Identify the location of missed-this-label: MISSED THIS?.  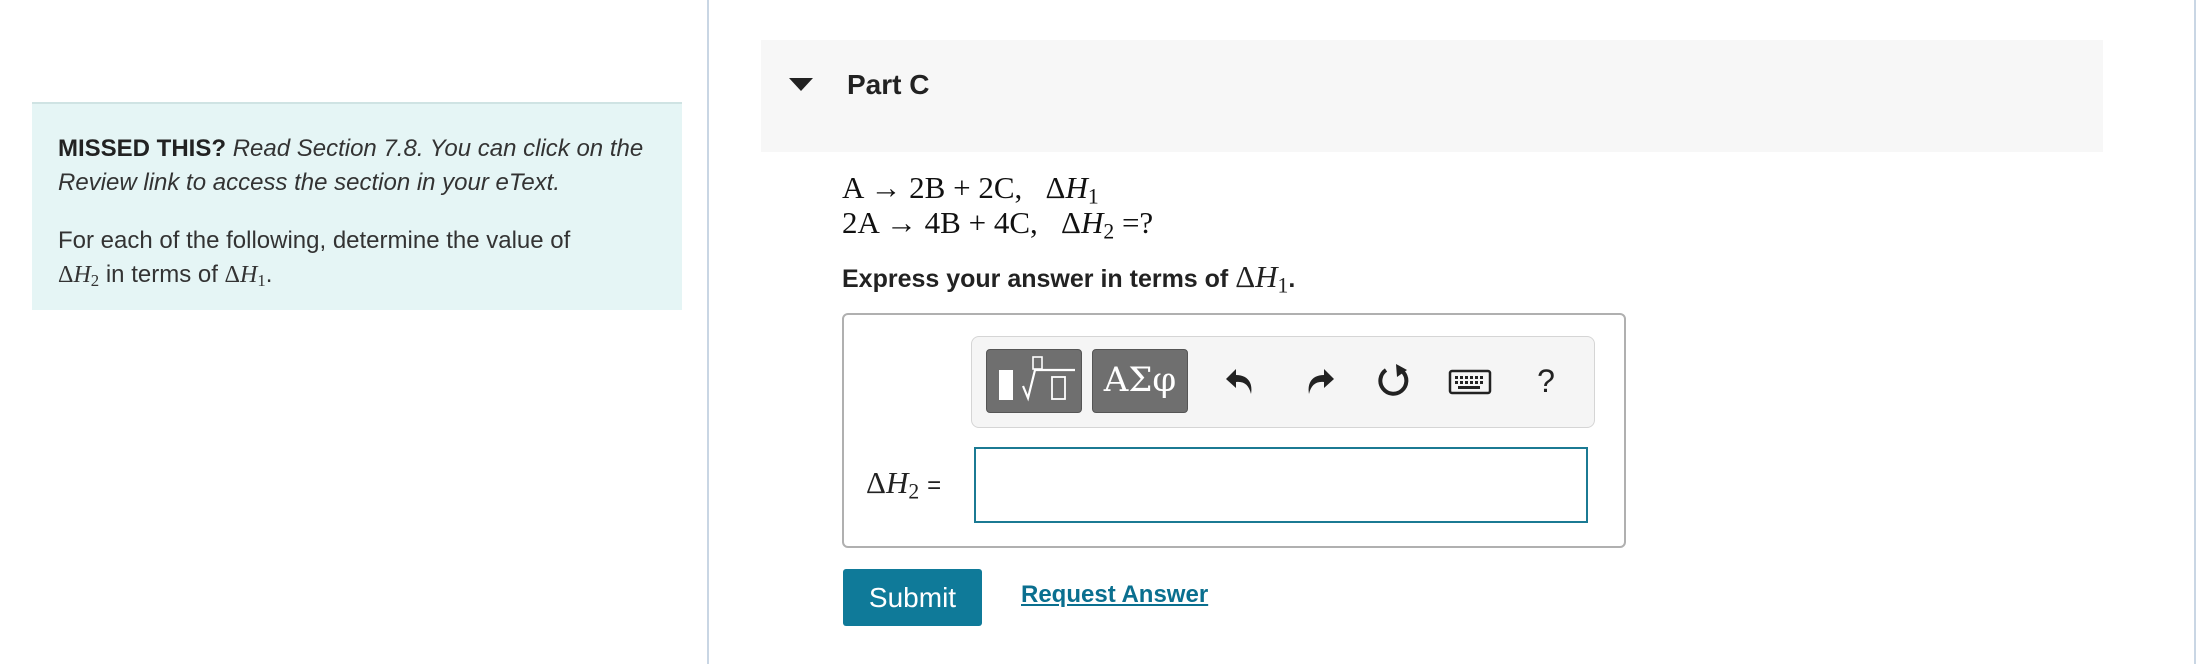
(142, 148).